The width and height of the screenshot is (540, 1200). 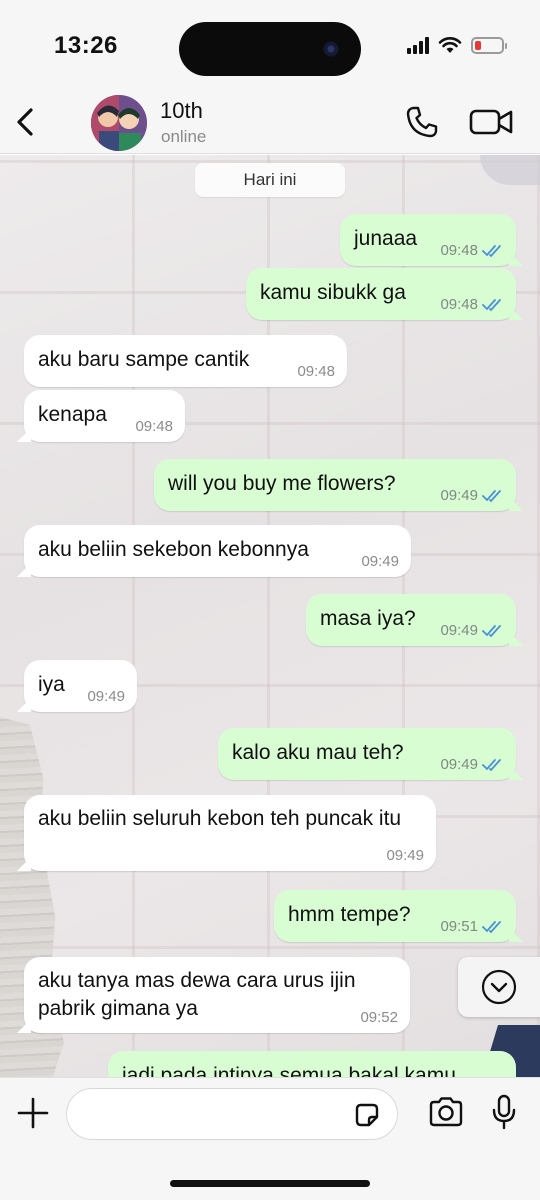 I want to click on video-camera-icon, so click(x=491, y=122).